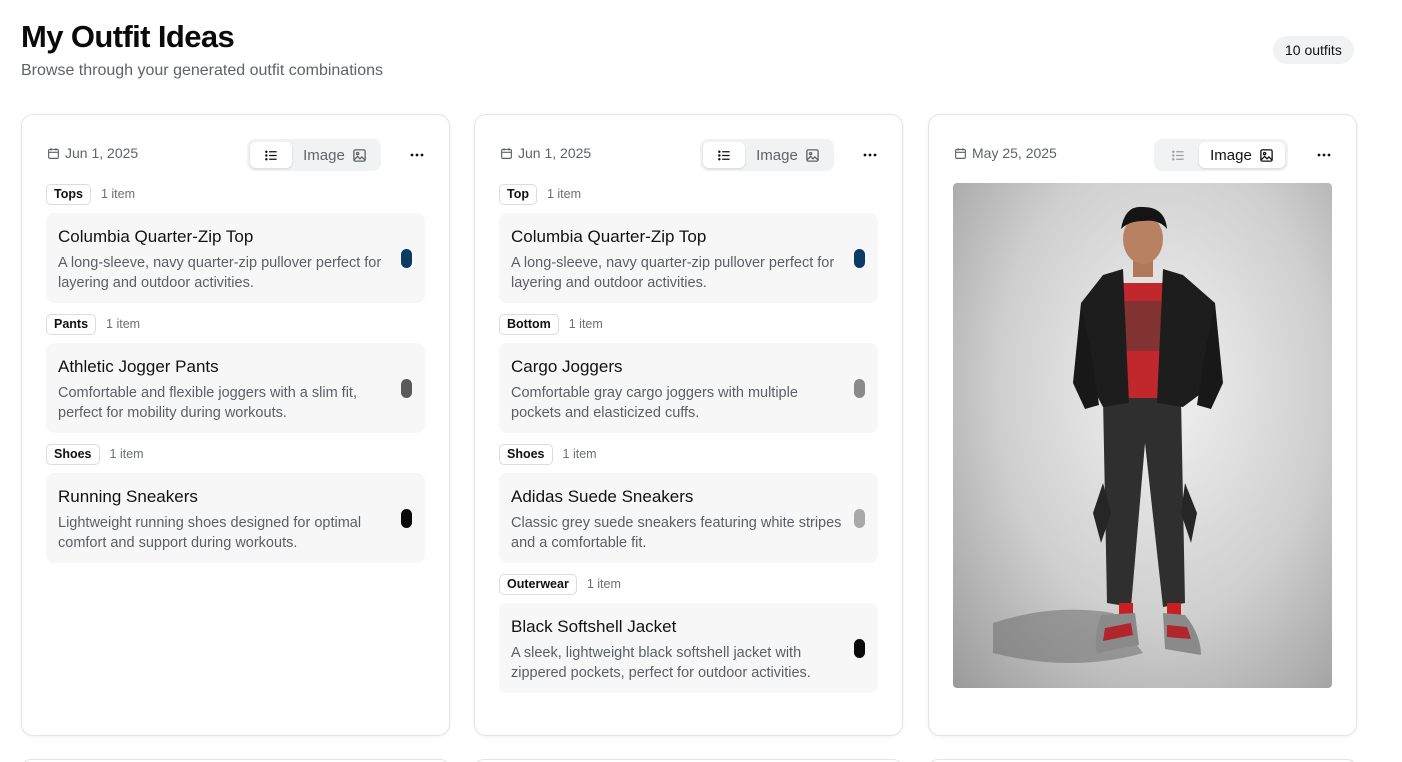 This screenshot has width=1402, height=762. Describe the element at coordinates (602, 496) in the screenshot. I see `item-name: Adidas Suede Sneakers` at that location.